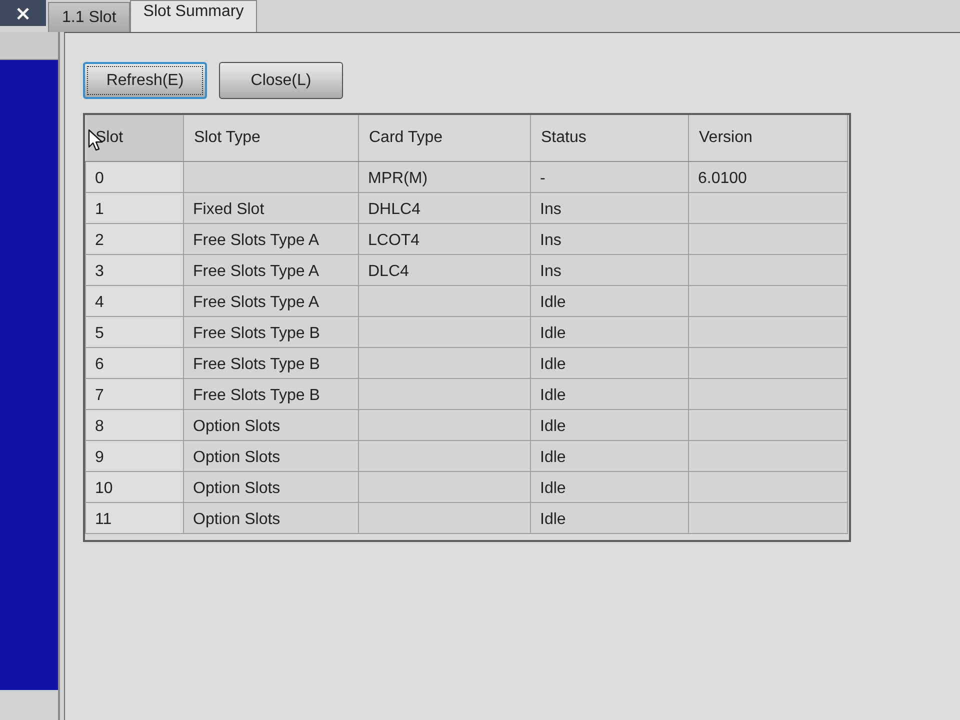 The image size is (960, 720). I want to click on column-header: Version, so click(768, 138).